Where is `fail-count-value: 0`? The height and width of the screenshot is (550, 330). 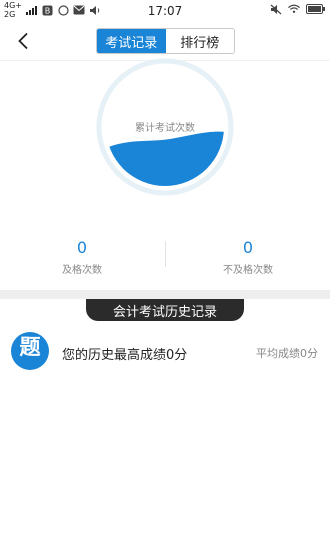 fail-count-value: 0 is located at coordinates (248, 247).